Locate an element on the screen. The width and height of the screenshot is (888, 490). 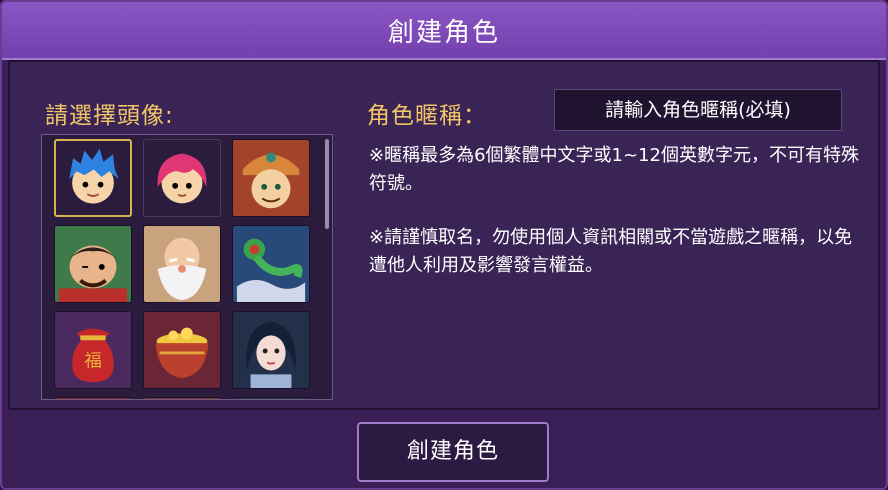
avatar-pink-hair-girl is located at coordinates (182, 178).